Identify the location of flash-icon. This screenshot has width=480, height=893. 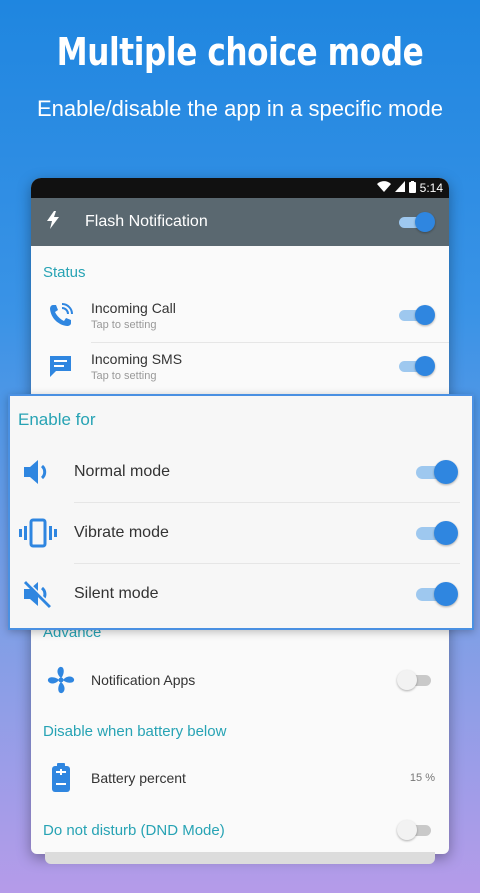
(57, 222).